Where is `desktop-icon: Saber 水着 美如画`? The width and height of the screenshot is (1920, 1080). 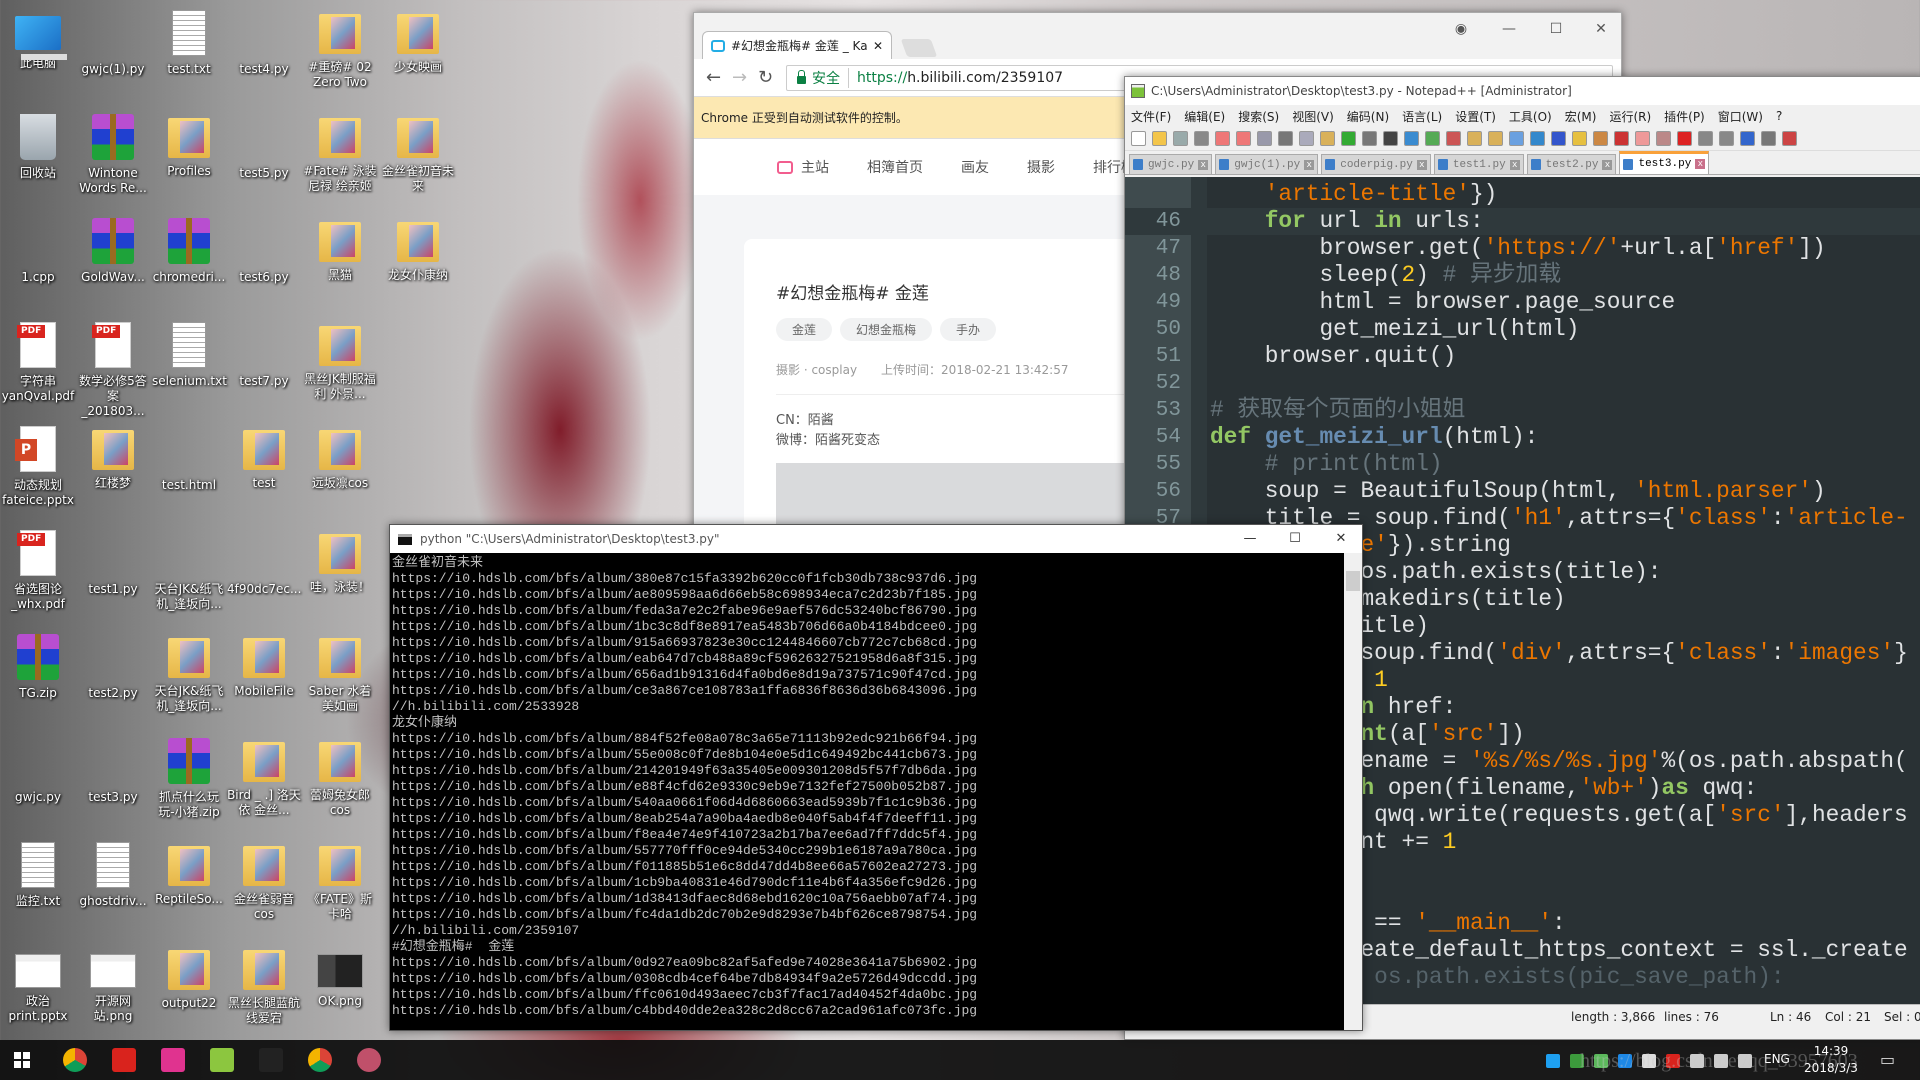
desktop-icon: Saber 水着 美如画 is located at coordinates (340, 674).